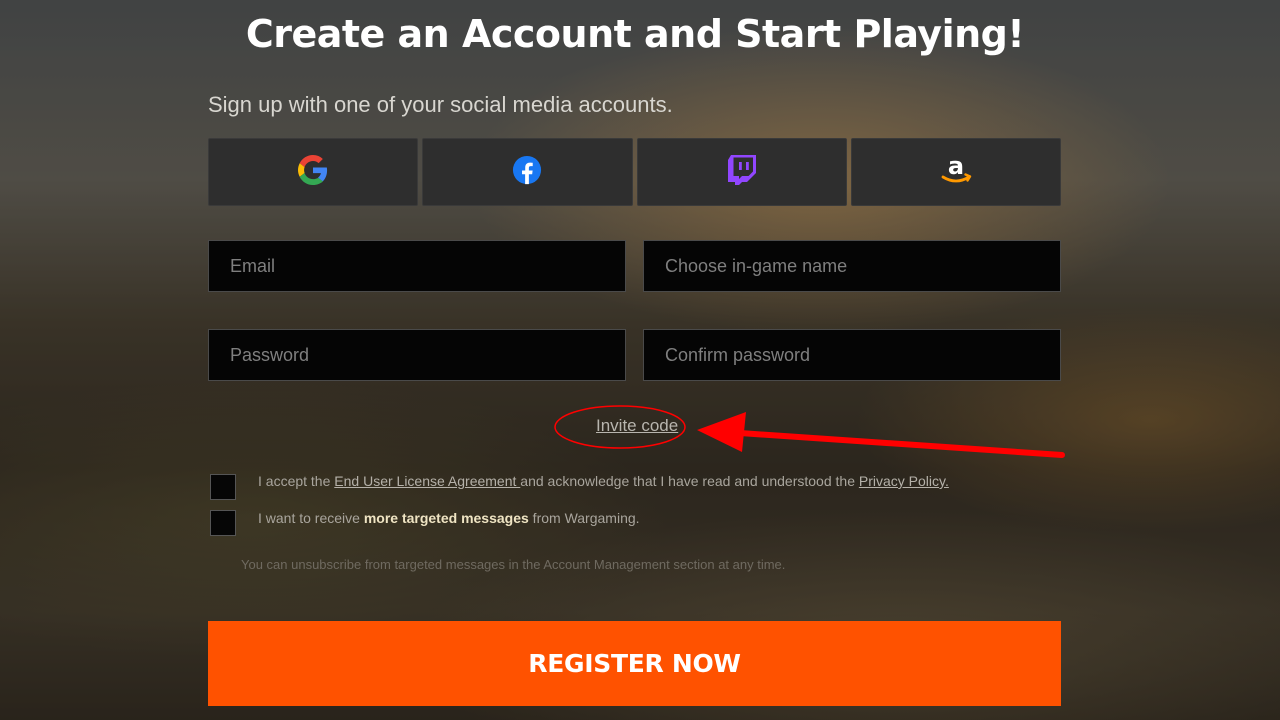  Describe the element at coordinates (634, 663) in the screenshot. I see `register-now-button: REGISTER NOW` at that location.